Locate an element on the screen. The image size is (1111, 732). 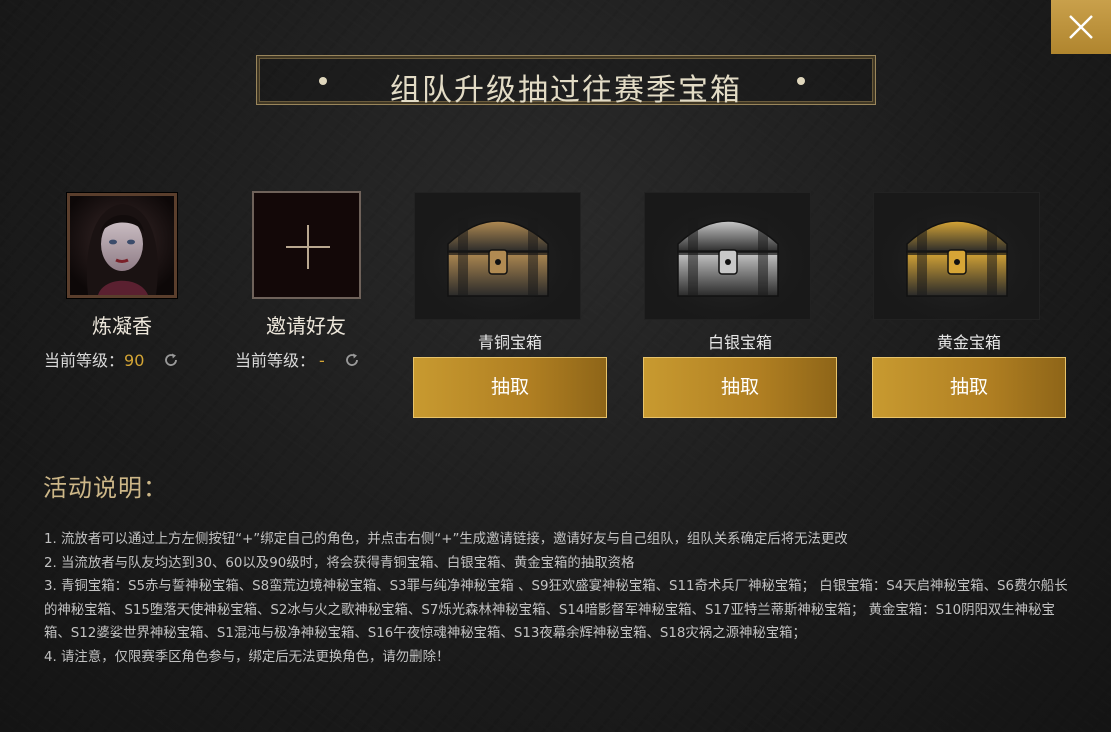
close-button is located at coordinates (1081, 27).